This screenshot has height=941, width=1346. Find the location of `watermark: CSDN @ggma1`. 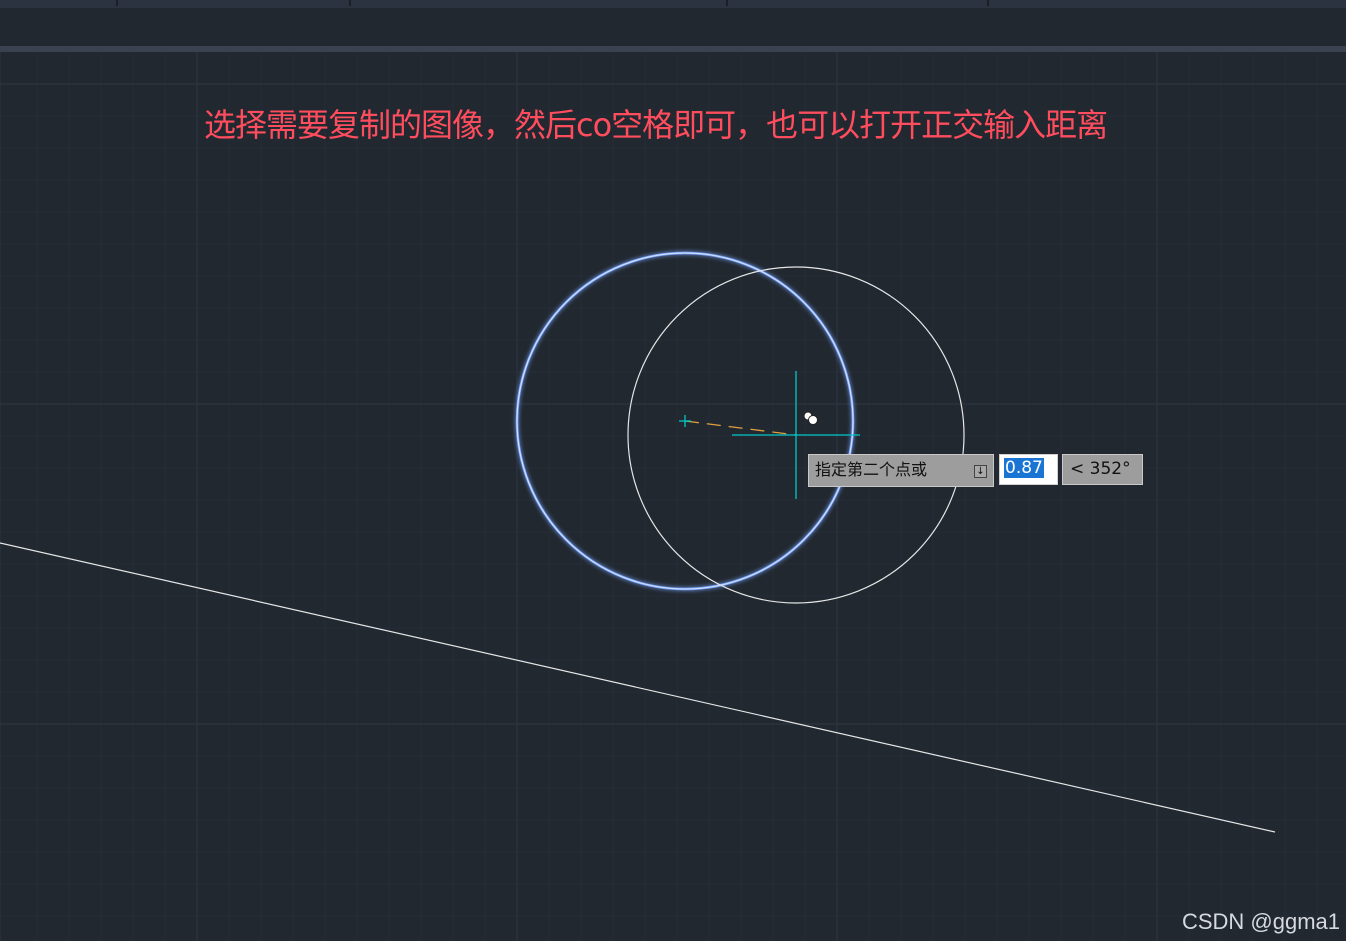

watermark: CSDN @ggma1 is located at coordinates (1260, 921).